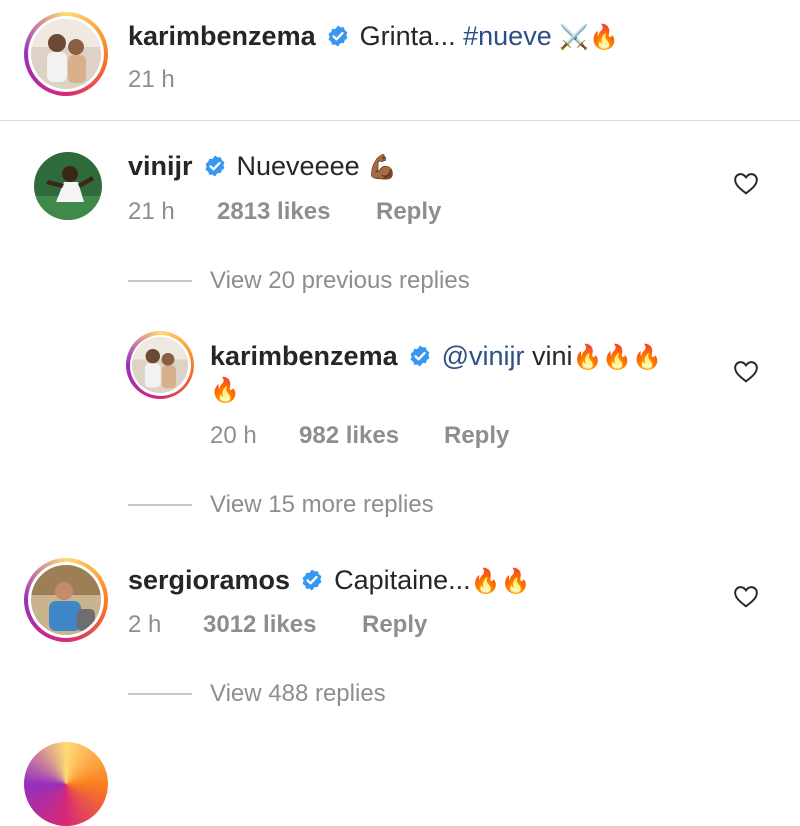 The image size is (800, 826). What do you see at coordinates (382, 167) in the screenshot?
I see `comment-emoji: 💪🏾` at bounding box center [382, 167].